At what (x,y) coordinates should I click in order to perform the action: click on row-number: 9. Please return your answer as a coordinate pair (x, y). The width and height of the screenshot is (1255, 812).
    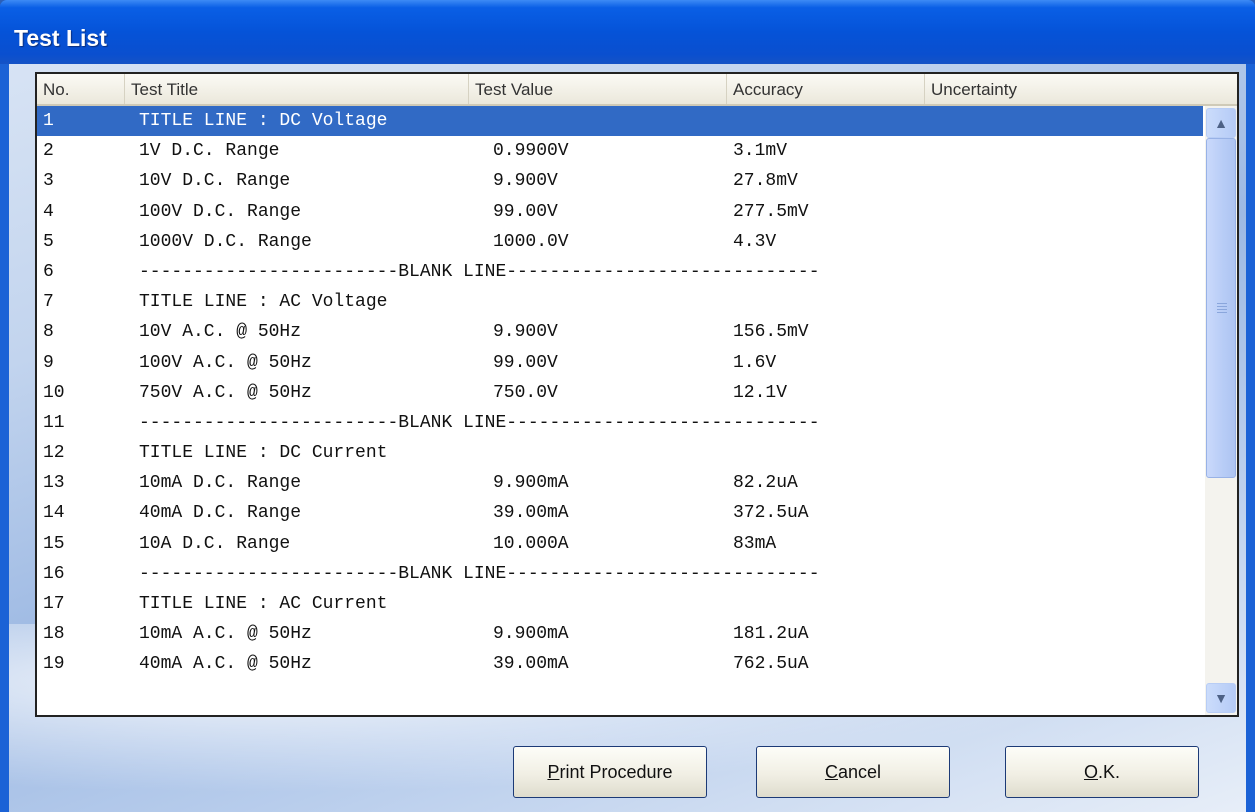
    Looking at the image, I should click on (48, 362).